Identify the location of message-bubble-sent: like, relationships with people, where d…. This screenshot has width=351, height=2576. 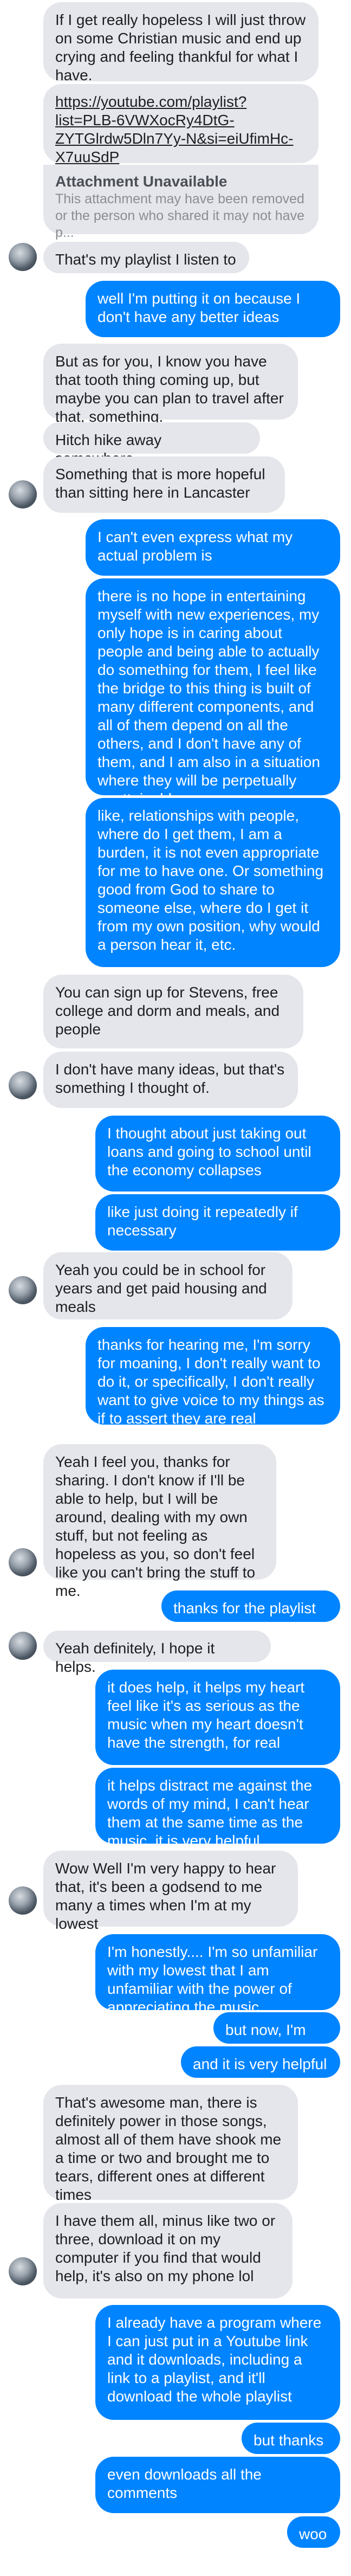
(213, 882).